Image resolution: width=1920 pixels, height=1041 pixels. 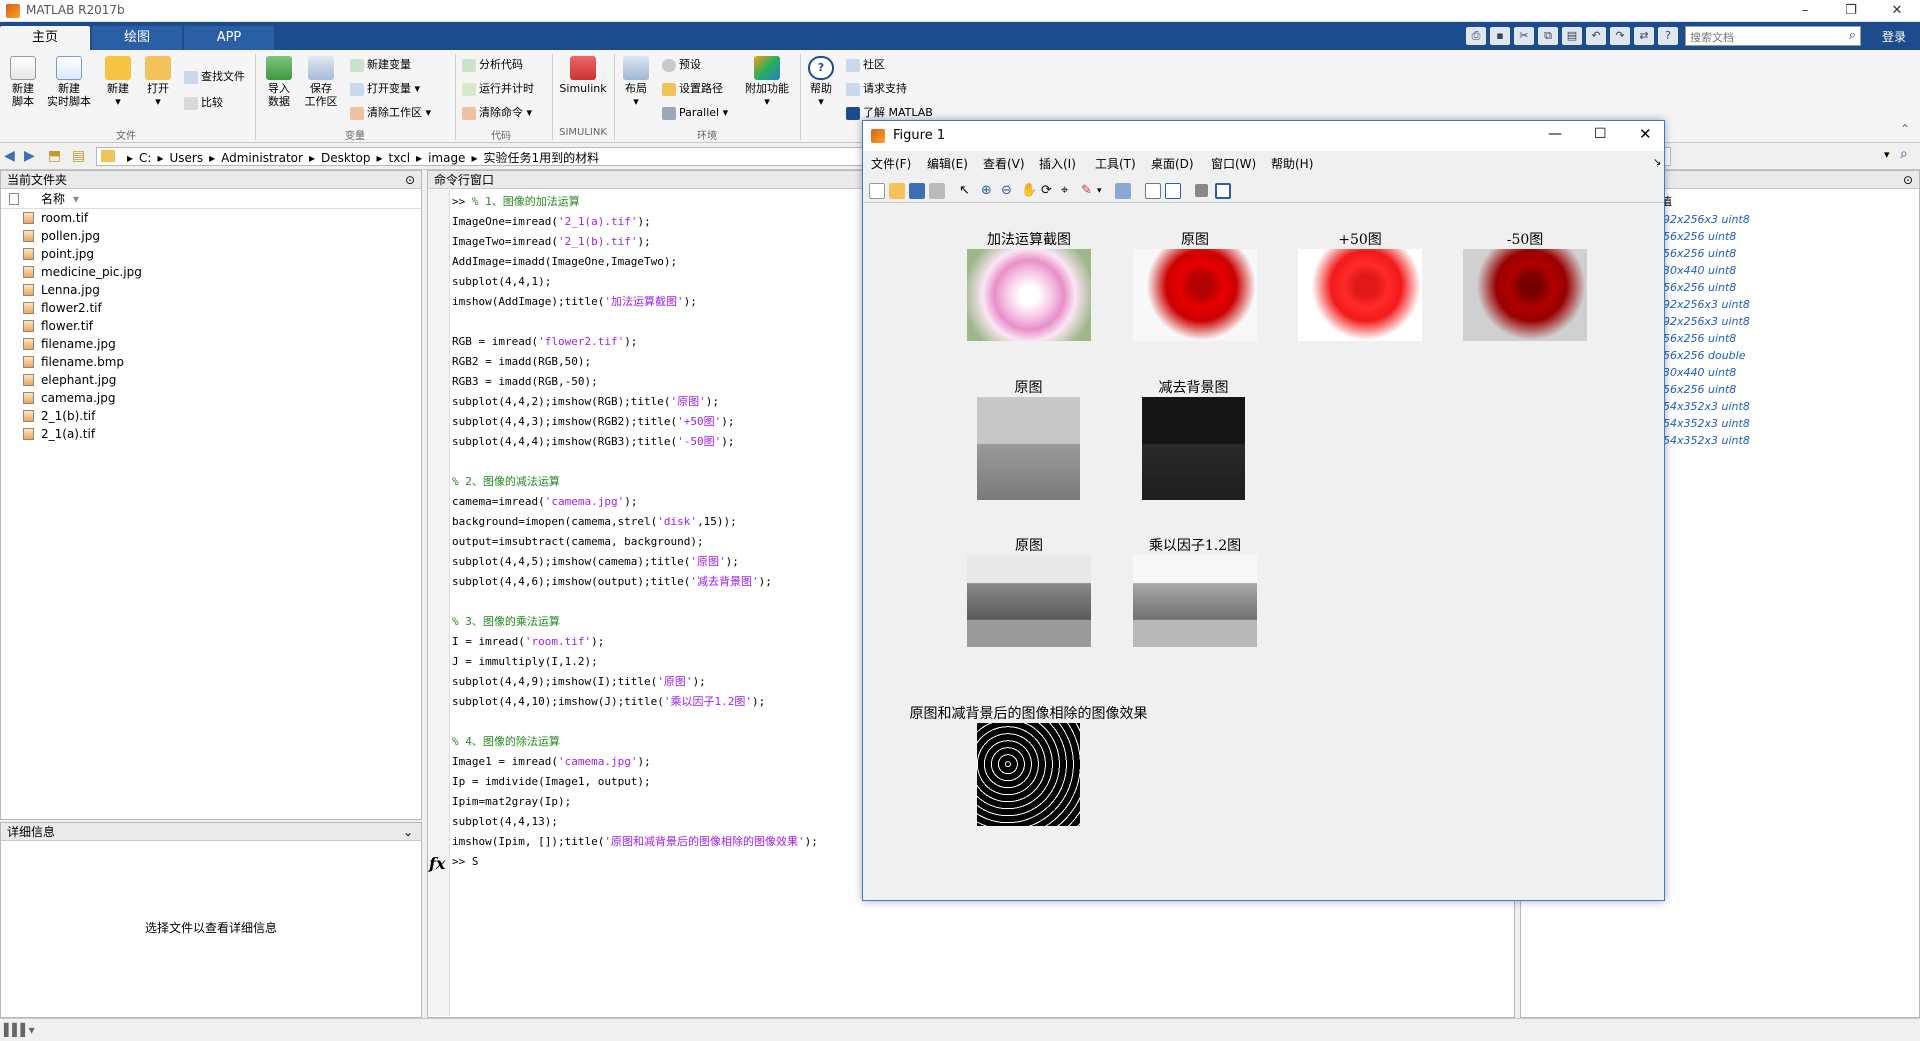 What do you see at coordinates (211, 344) in the screenshot?
I see `file-list-item: filename.jpg` at bounding box center [211, 344].